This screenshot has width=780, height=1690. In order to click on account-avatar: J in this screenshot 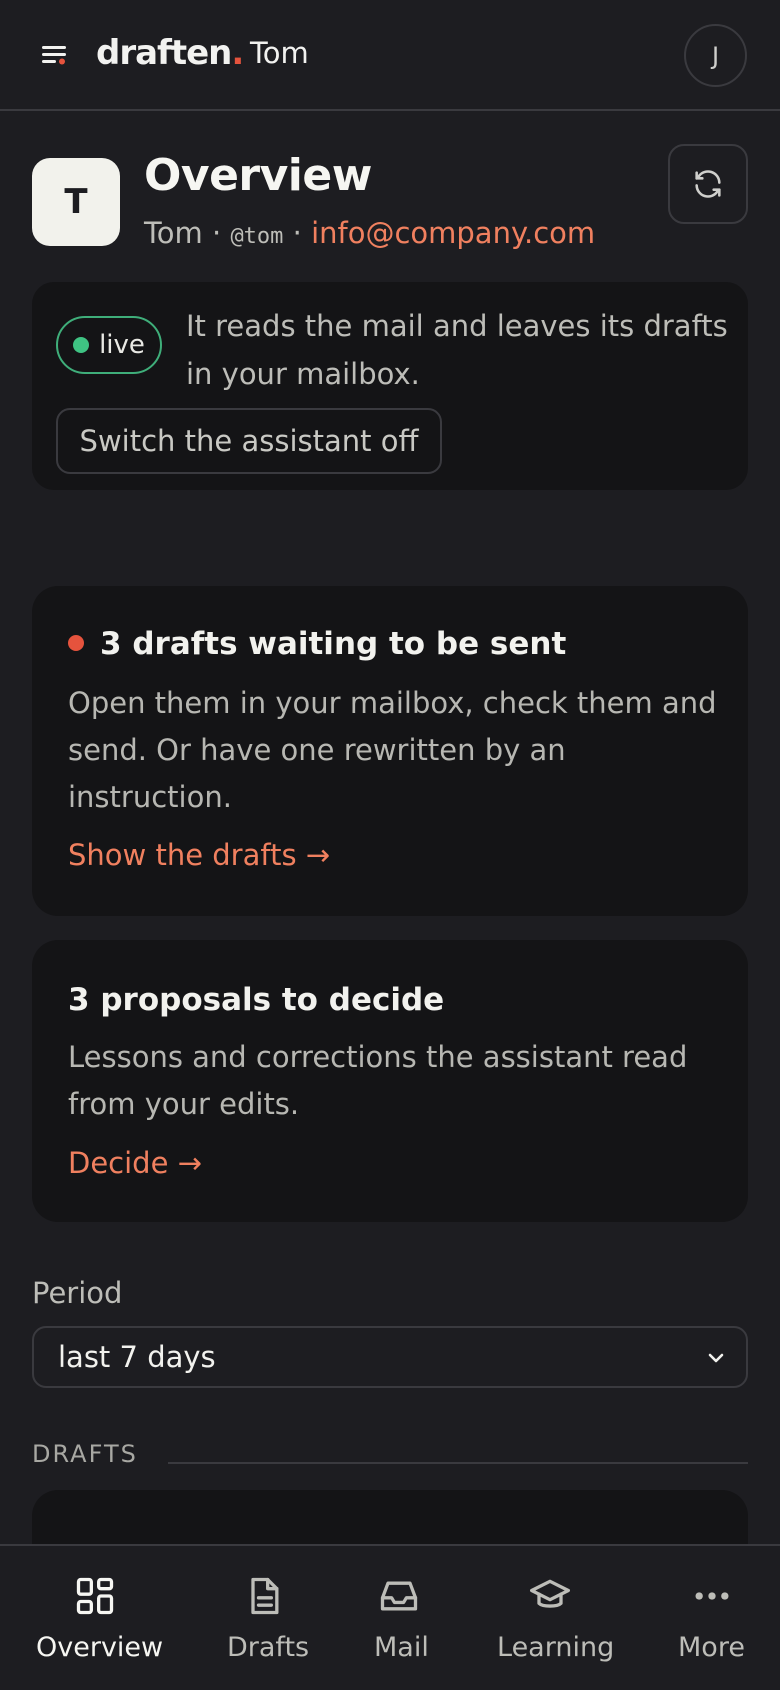, I will do `click(715, 55)`.